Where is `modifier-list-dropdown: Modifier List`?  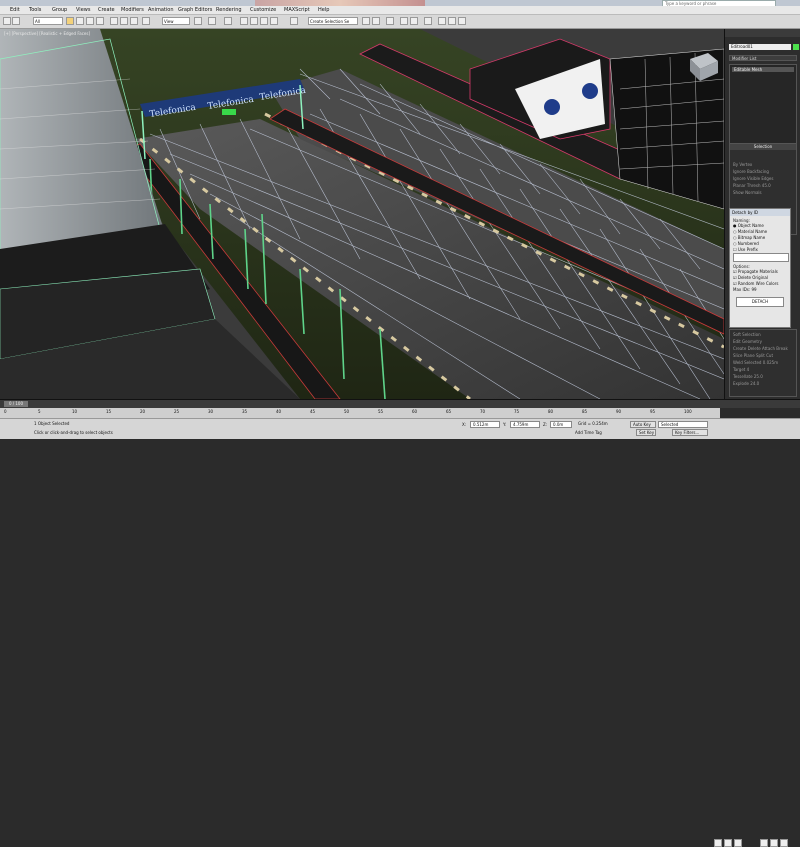 modifier-list-dropdown: Modifier List is located at coordinates (763, 58).